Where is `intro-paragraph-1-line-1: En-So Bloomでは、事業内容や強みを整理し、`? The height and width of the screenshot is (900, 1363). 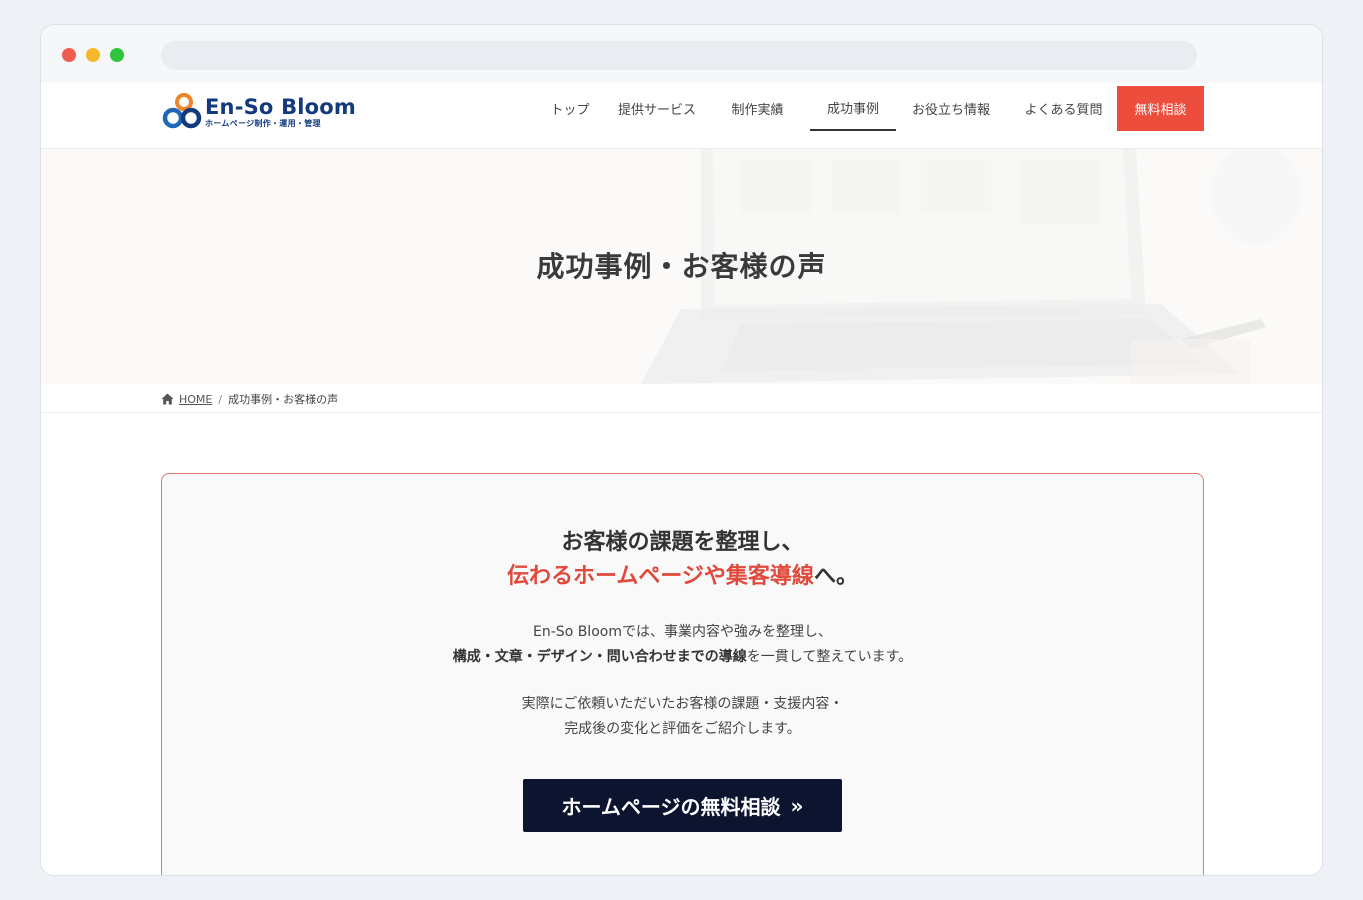 intro-paragraph-1-line-1: En-So Bloomでは、事業内容や強みを整理し、 is located at coordinates (682, 632).